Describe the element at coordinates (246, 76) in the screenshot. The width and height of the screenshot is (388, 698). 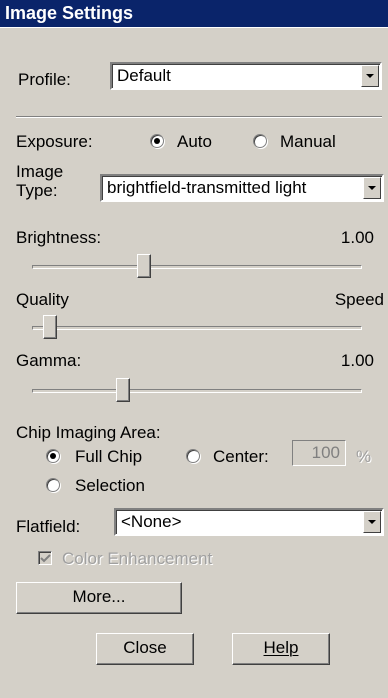
I see `profile-dropdown: Default` at that location.